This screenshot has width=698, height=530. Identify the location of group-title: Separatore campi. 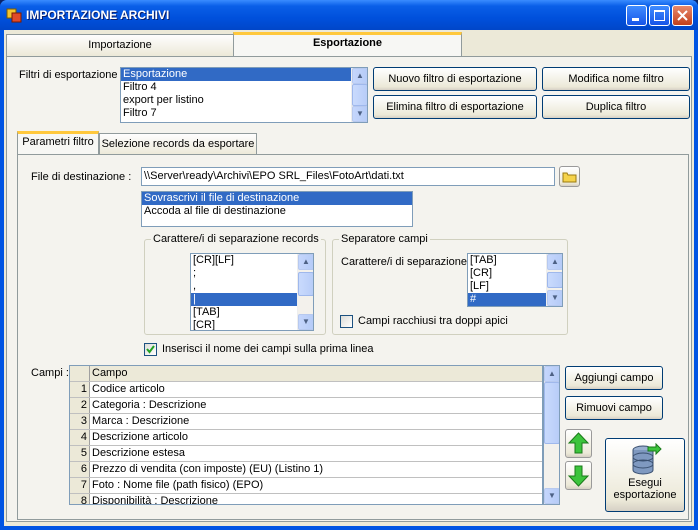
(384, 239).